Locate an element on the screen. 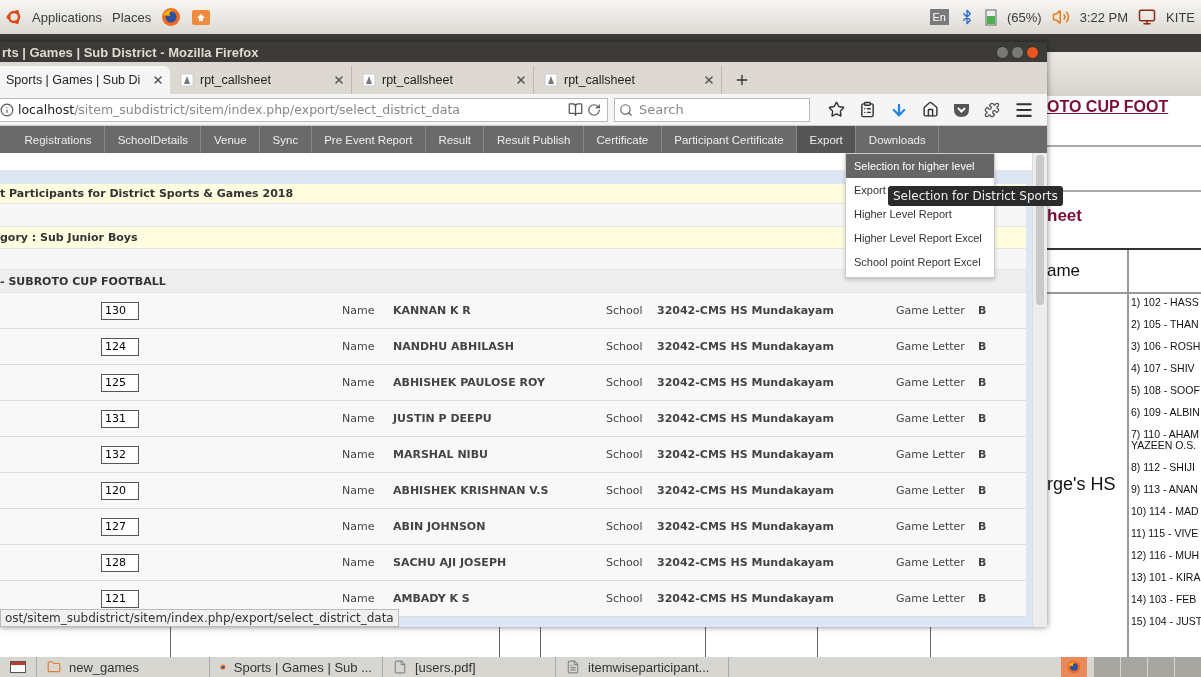 The height and width of the screenshot is (677, 1201). player-entry: 2) 105 - THAN is located at coordinates (1165, 325).